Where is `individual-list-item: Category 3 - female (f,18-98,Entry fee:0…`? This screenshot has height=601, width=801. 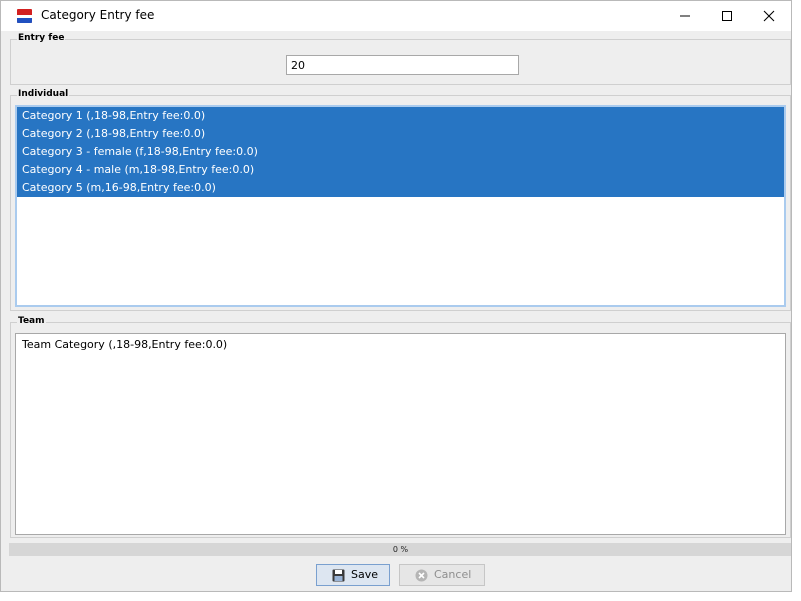 individual-list-item: Category 3 - female (f,18-98,Entry fee:0… is located at coordinates (400, 152).